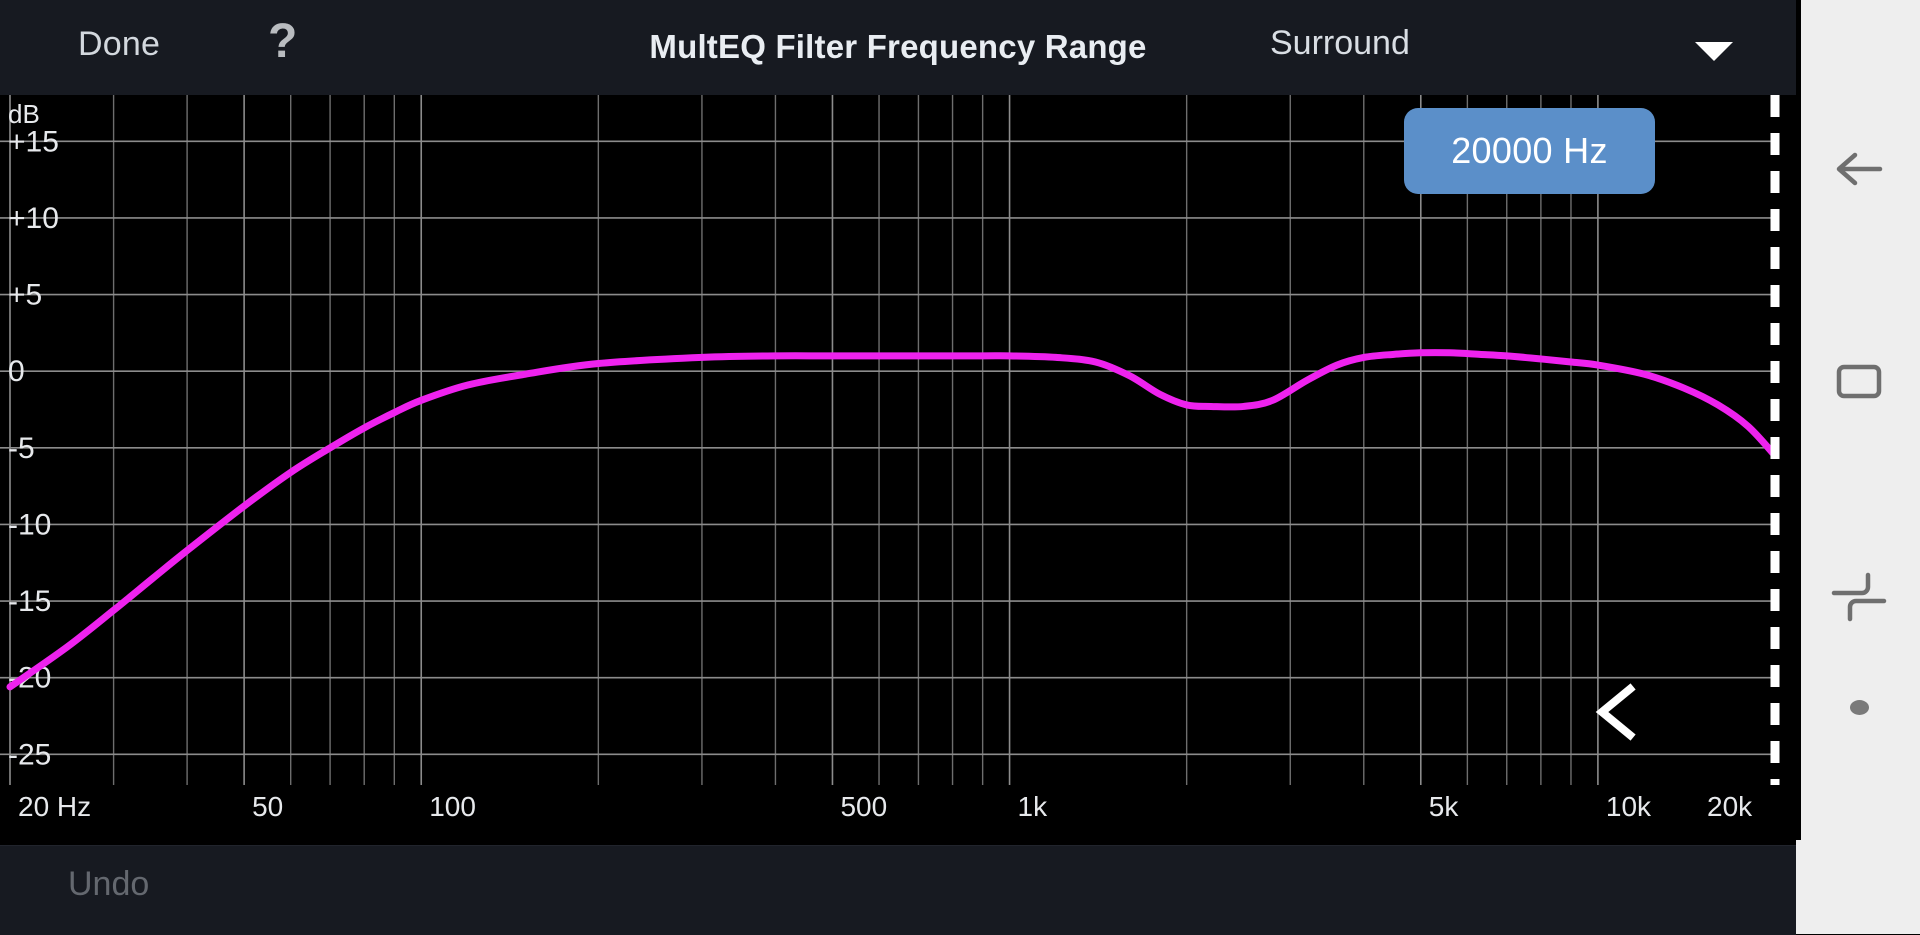 This screenshot has height=935, width=1920. What do you see at coordinates (1714, 51) in the screenshot?
I see `chevron-down-icon` at bounding box center [1714, 51].